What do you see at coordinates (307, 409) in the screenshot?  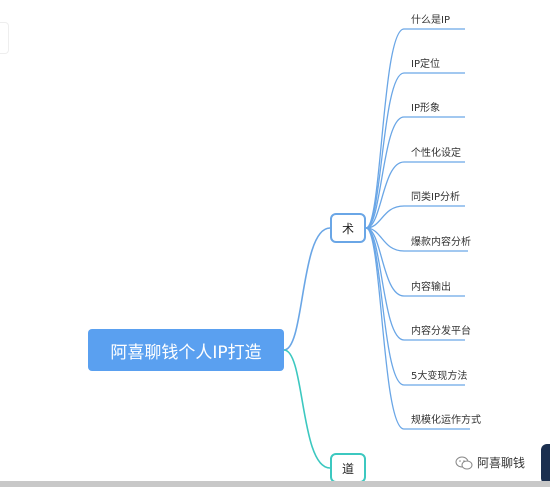 I see `edge-root-dao` at bounding box center [307, 409].